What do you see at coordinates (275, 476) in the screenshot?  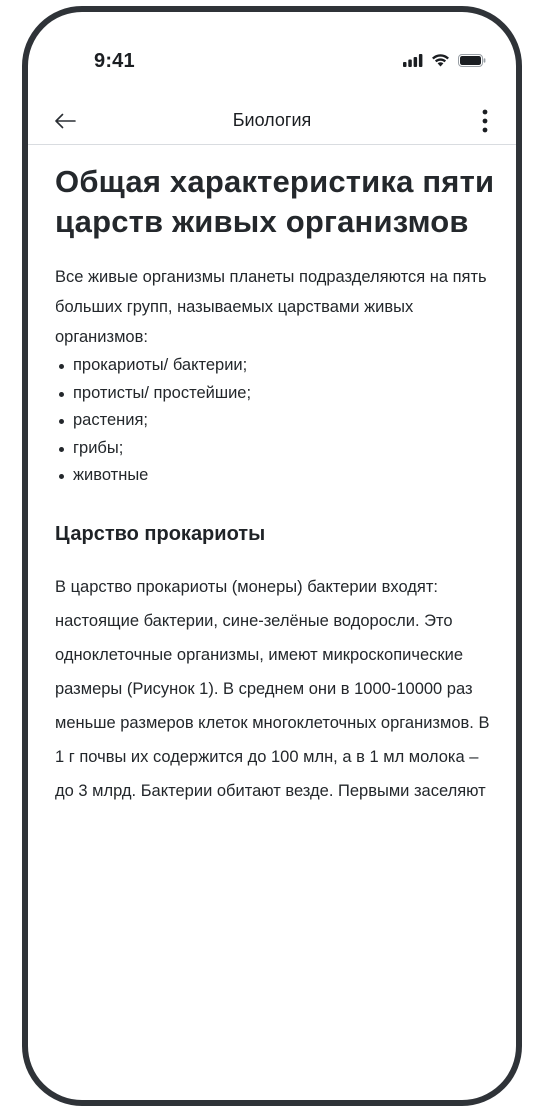 I see `list-item: животные` at bounding box center [275, 476].